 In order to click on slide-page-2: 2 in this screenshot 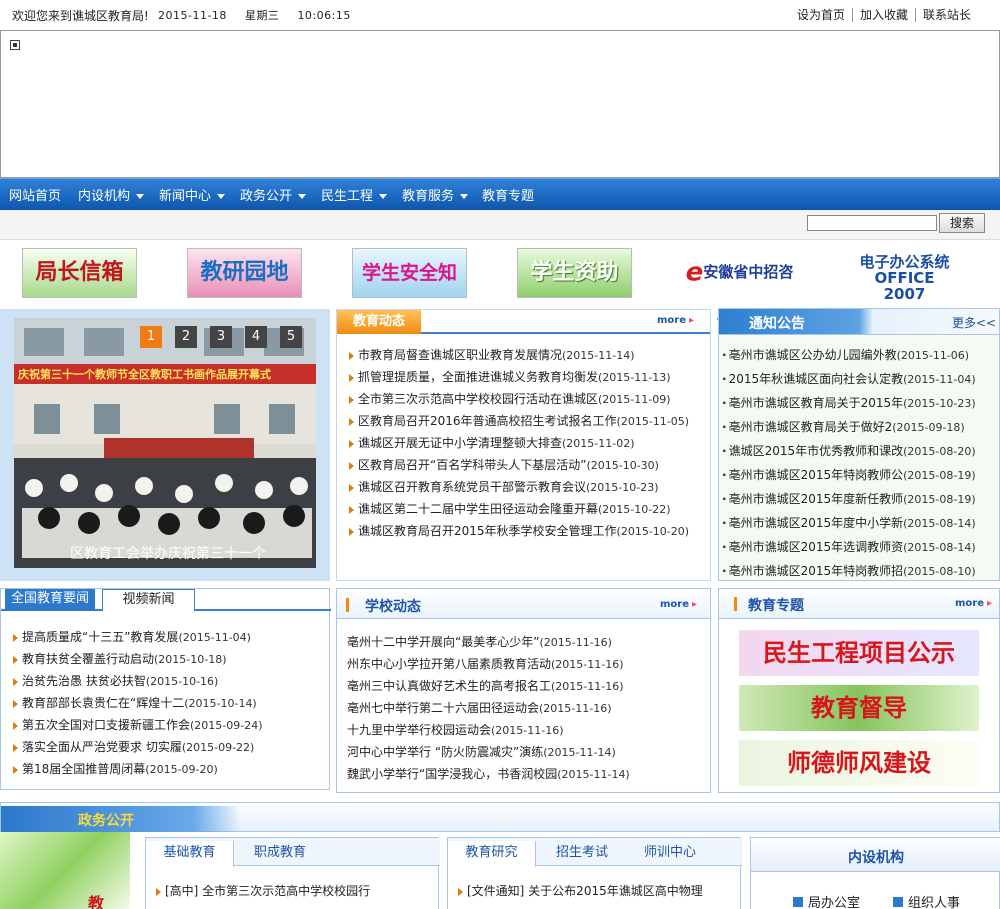, I will do `click(186, 337)`.